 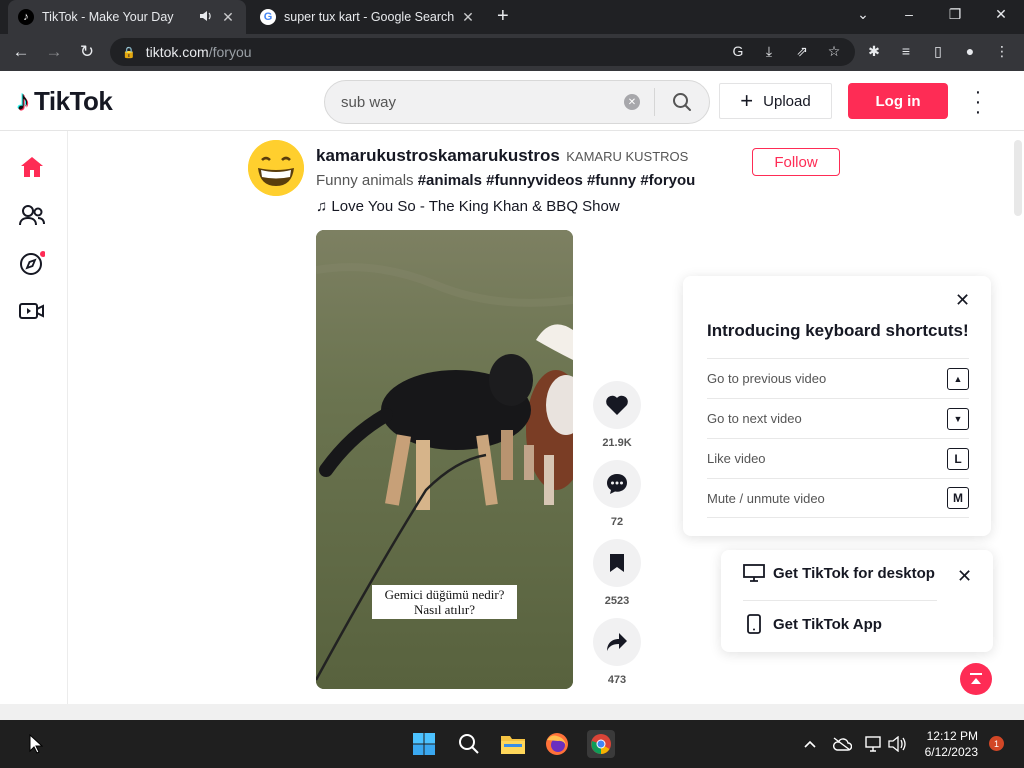 What do you see at coordinates (766, 498) in the screenshot?
I see `shortcut-label: Mute / unmute video` at bounding box center [766, 498].